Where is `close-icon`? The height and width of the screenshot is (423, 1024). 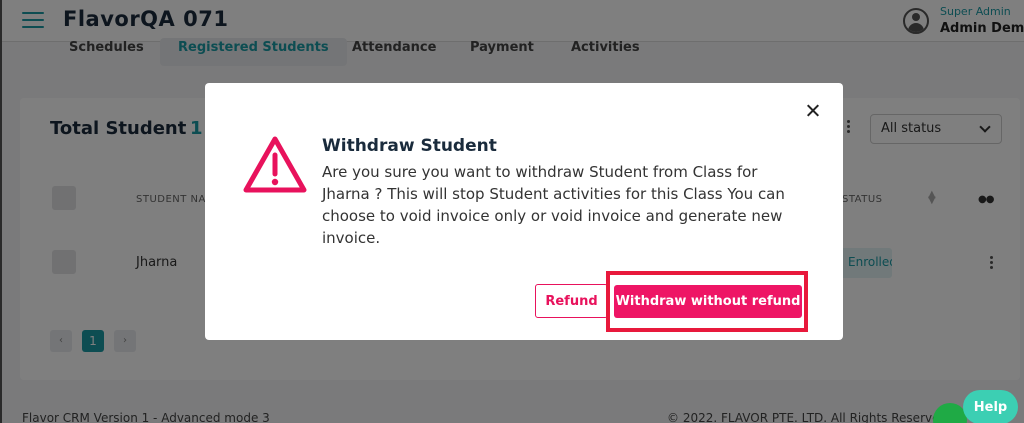 close-icon is located at coordinates (813, 111).